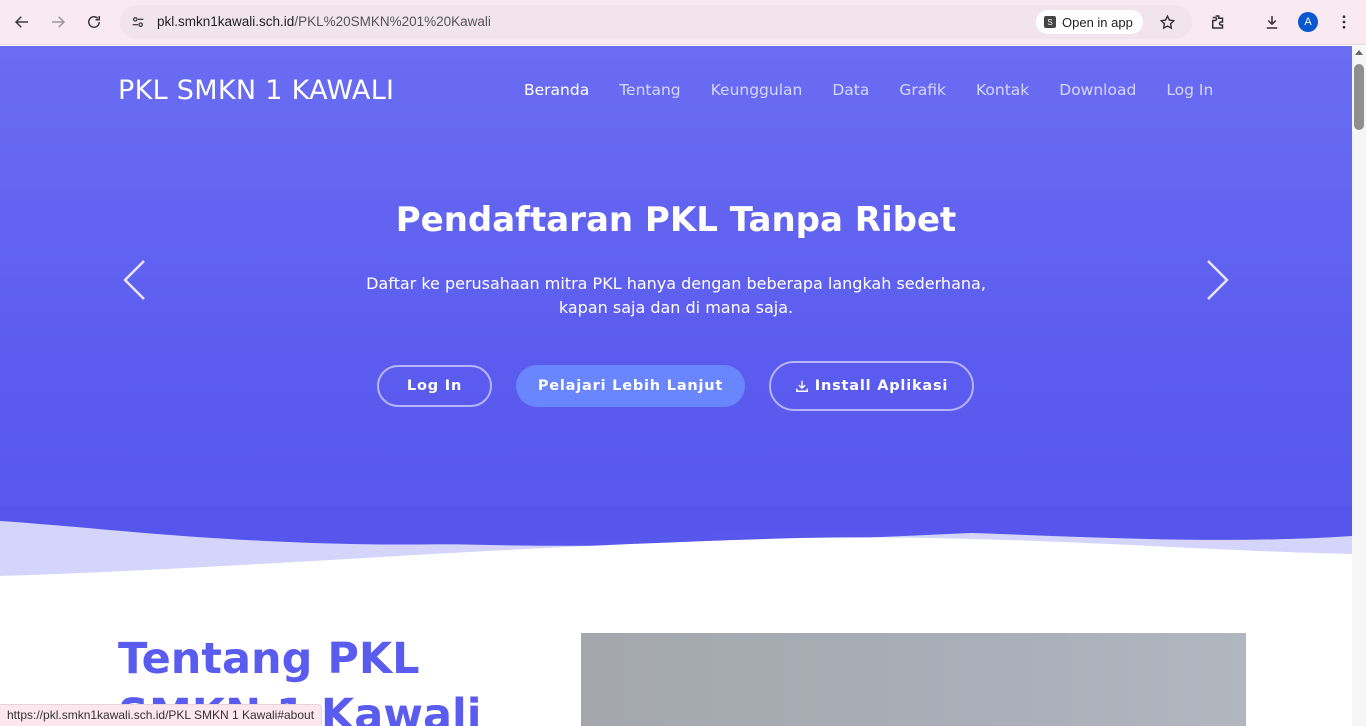 This screenshot has width=1366, height=726. I want to click on reload-icon, so click(94, 22).